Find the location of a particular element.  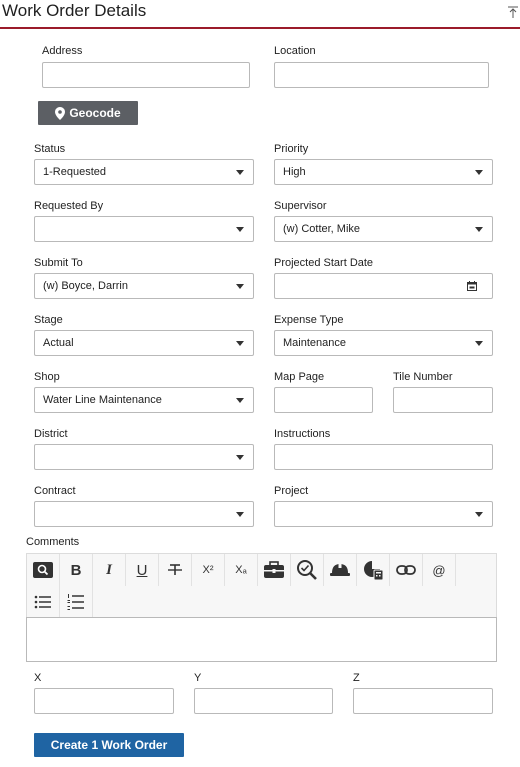

map-pin-icon is located at coordinates (60, 113).